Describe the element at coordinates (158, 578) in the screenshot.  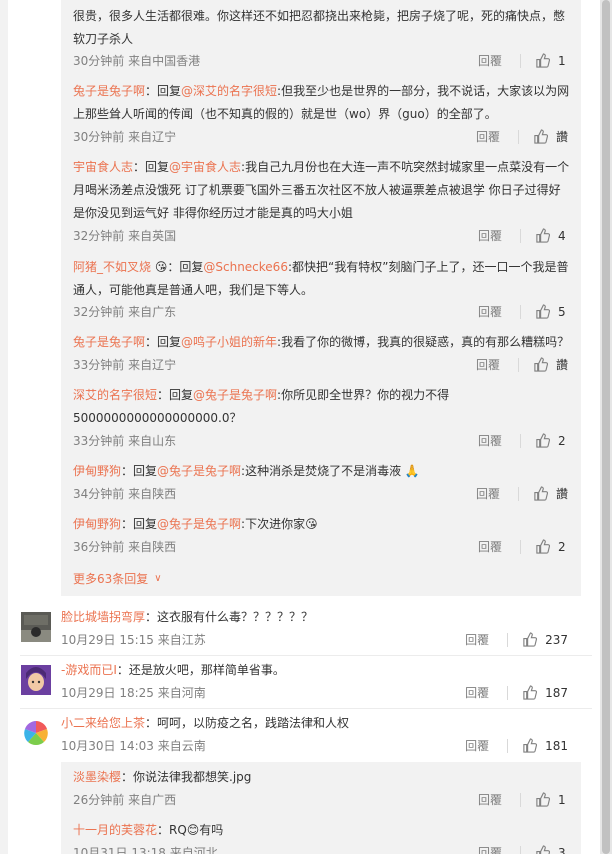
I see `chevron-down-icon: ∨` at that location.